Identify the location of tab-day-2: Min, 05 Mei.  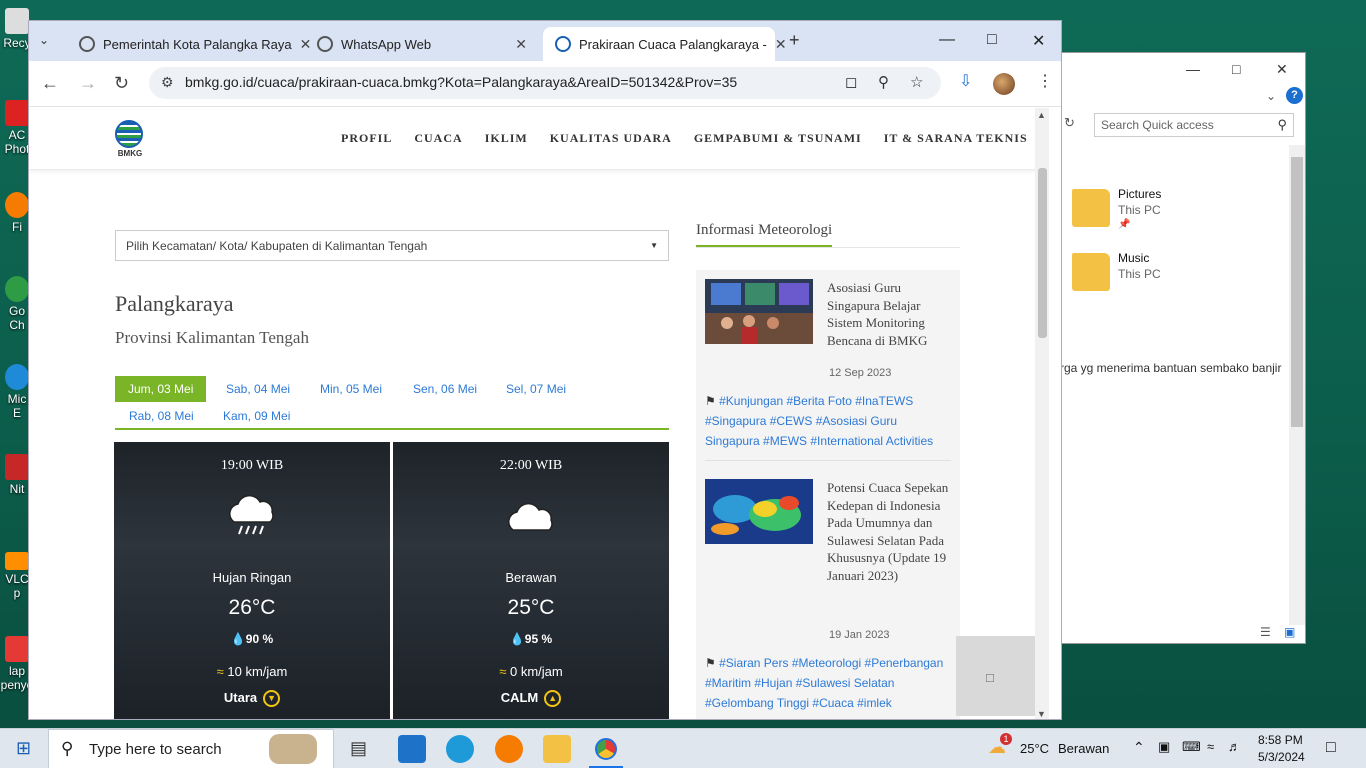
(351, 389).